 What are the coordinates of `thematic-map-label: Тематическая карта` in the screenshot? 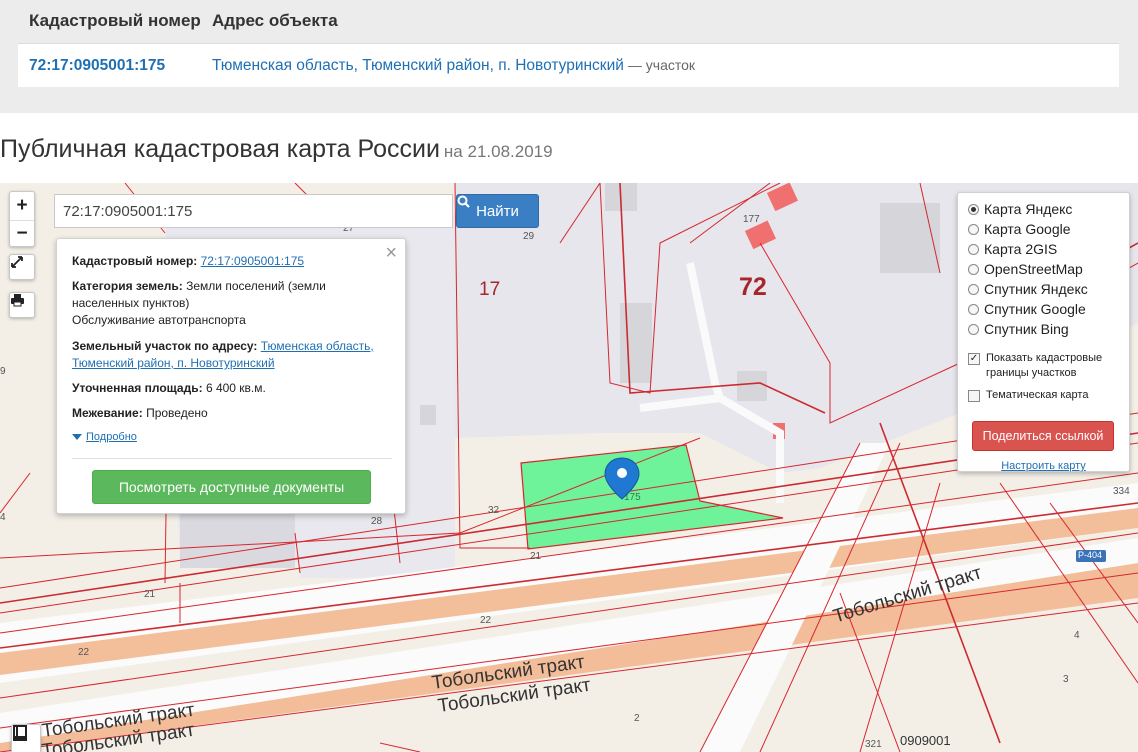 It's located at (1037, 395).